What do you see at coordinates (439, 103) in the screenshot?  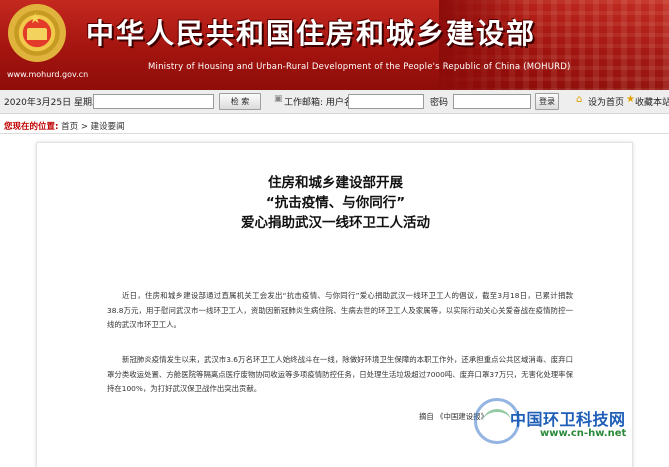 I see `password-label: 密码` at bounding box center [439, 103].